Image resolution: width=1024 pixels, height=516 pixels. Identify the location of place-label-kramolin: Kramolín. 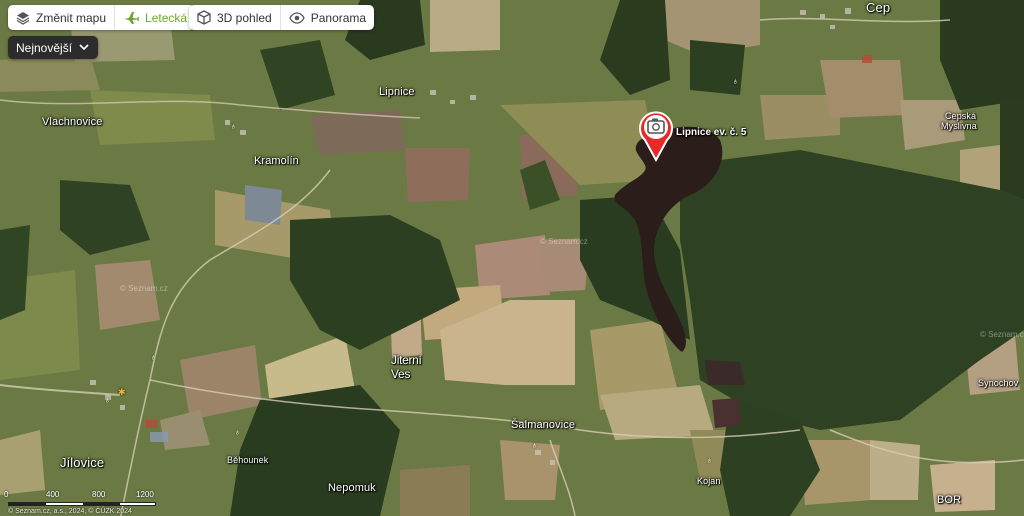
(276, 161).